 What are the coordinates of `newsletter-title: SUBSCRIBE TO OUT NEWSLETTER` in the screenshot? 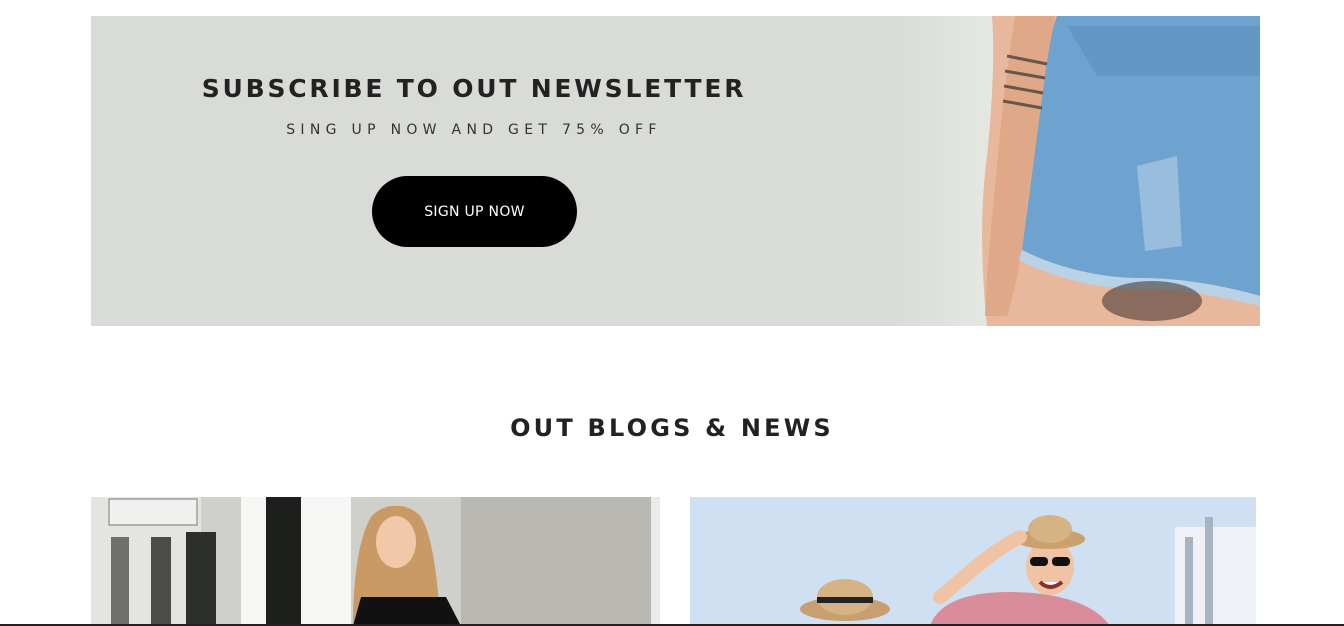 It's located at (474, 88).